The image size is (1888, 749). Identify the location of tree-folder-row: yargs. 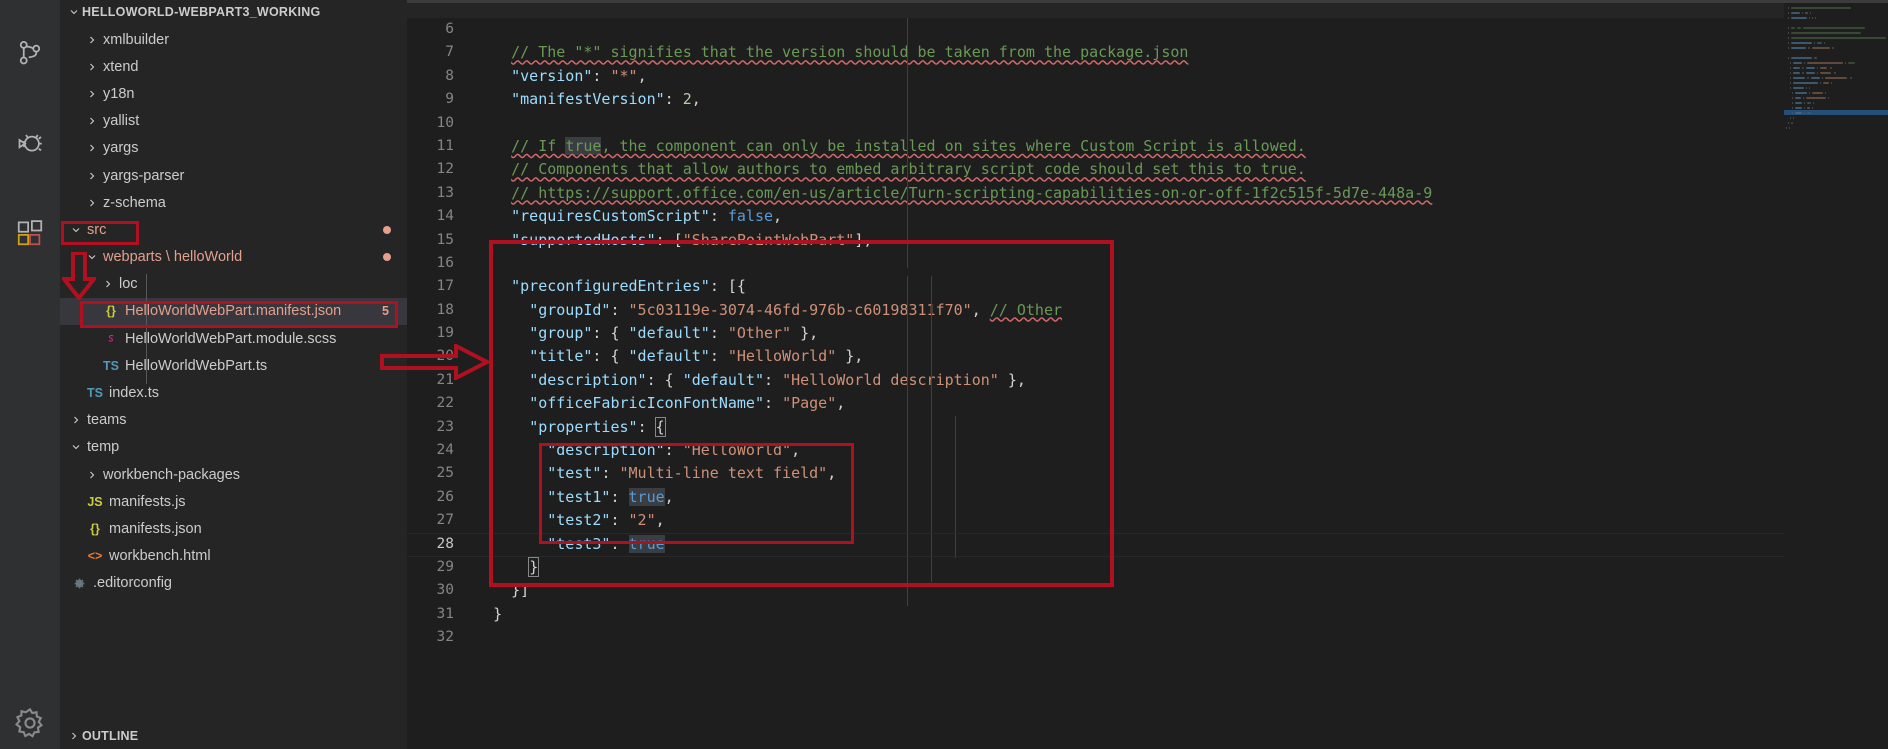
(233, 148).